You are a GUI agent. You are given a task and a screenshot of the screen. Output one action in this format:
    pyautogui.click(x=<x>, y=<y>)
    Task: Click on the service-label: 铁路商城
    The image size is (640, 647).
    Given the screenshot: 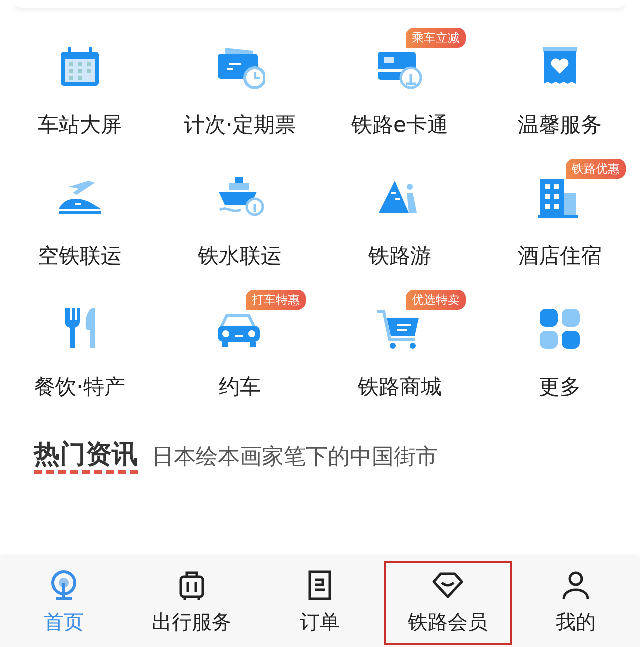 What is the action you would take?
    pyautogui.click(x=400, y=388)
    